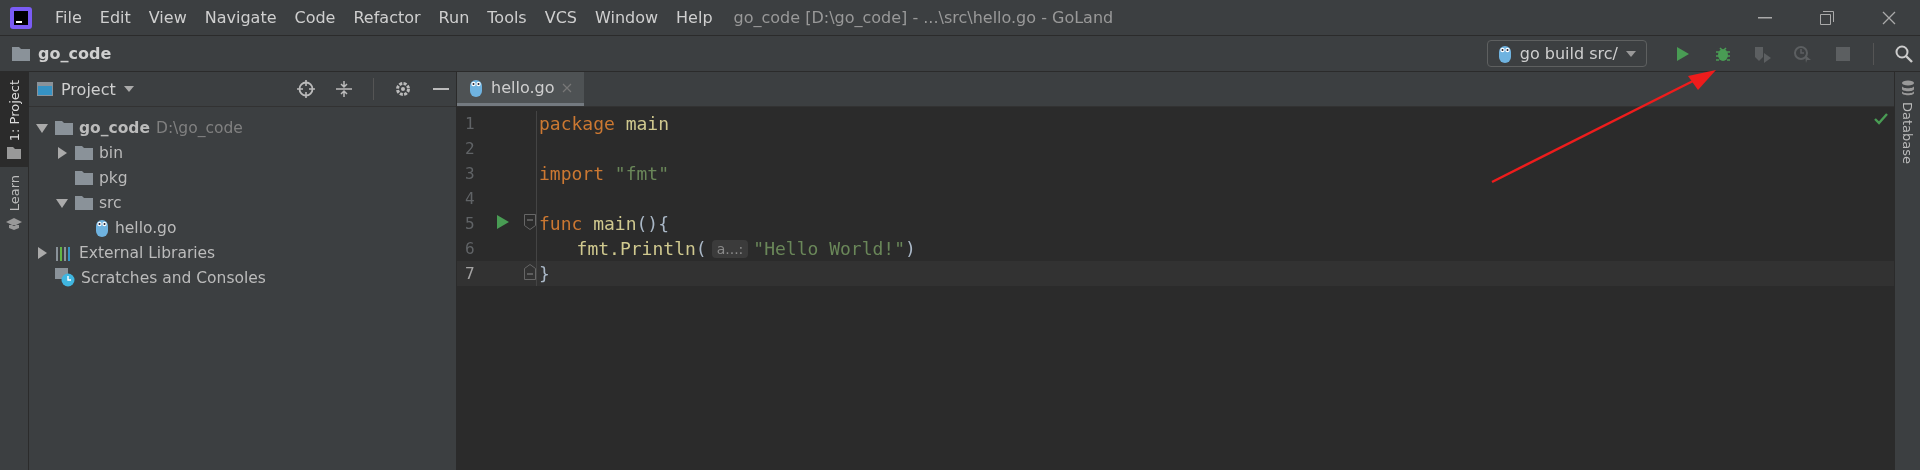 Image resolution: width=1920 pixels, height=470 pixels. What do you see at coordinates (603, 123) in the screenshot?
I see `code-line: package main` at bounding box center [603, 123].